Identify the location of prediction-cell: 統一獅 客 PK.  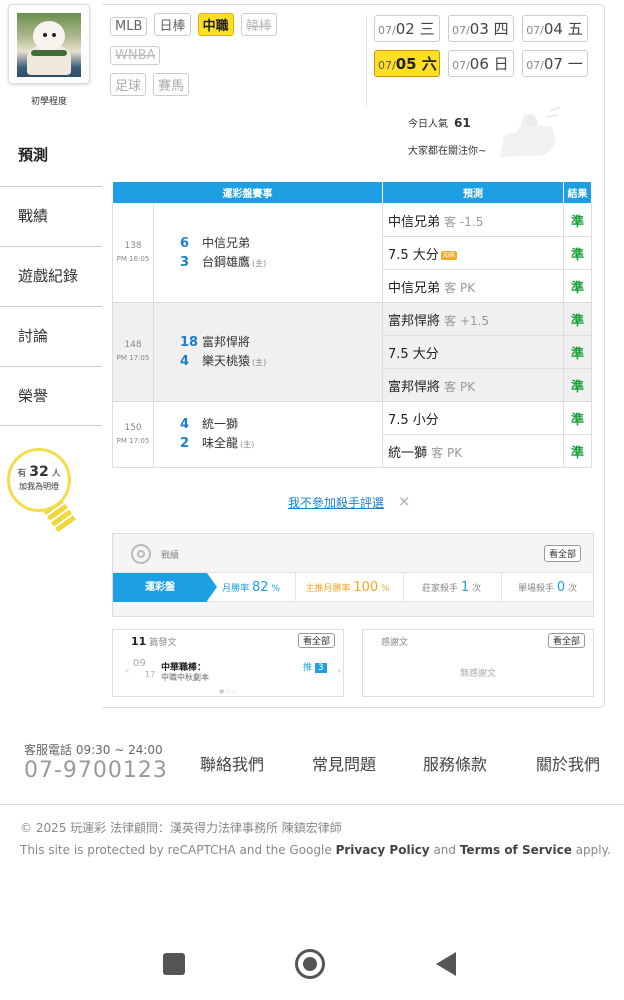
(473, 451).